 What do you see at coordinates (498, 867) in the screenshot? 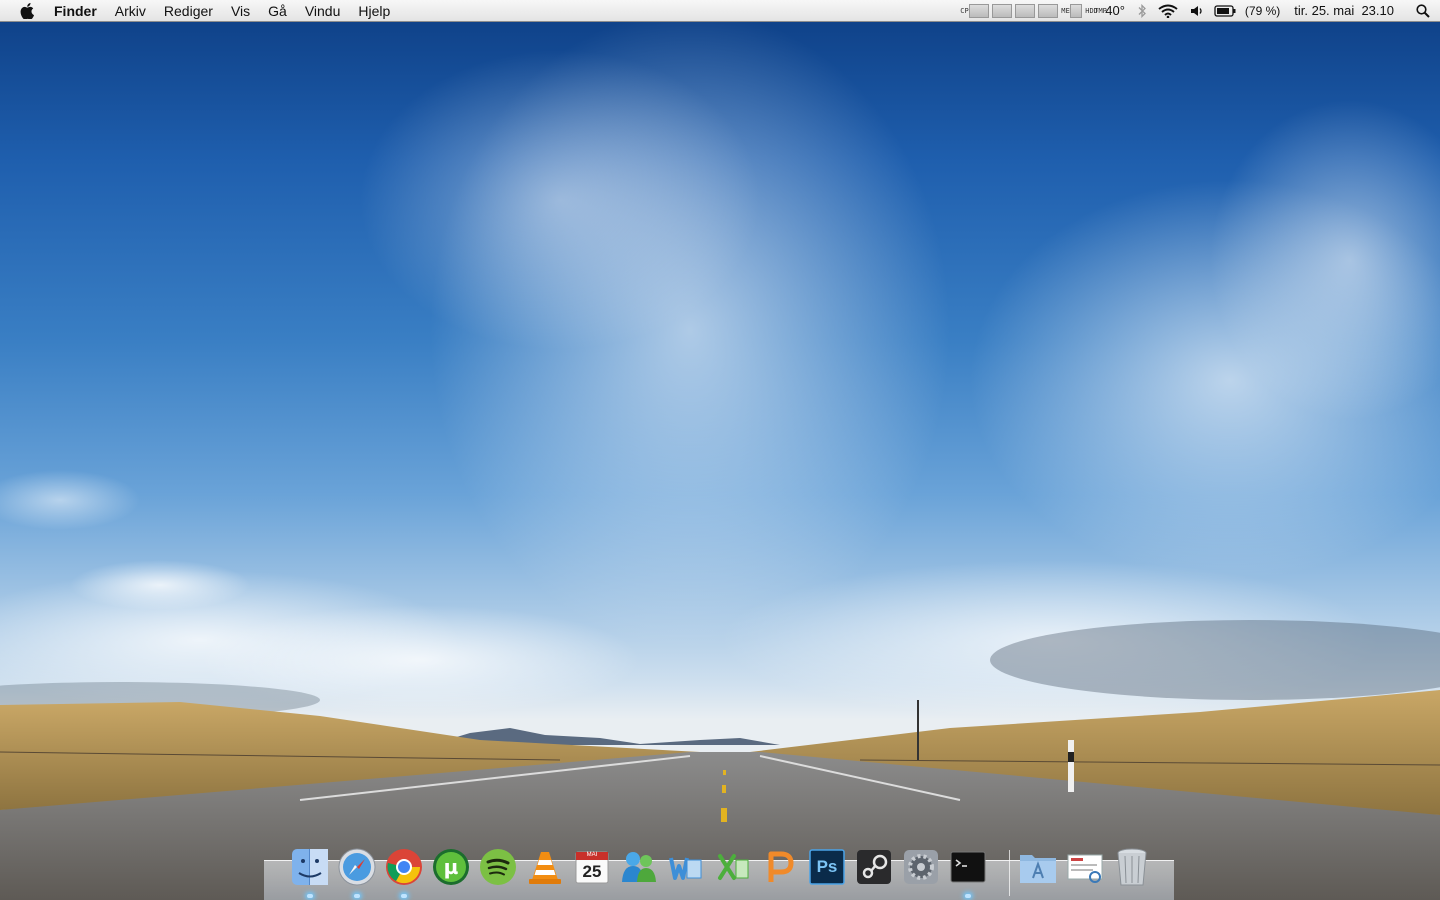
I see `spotify-icon` at bounding box center [498, 867].